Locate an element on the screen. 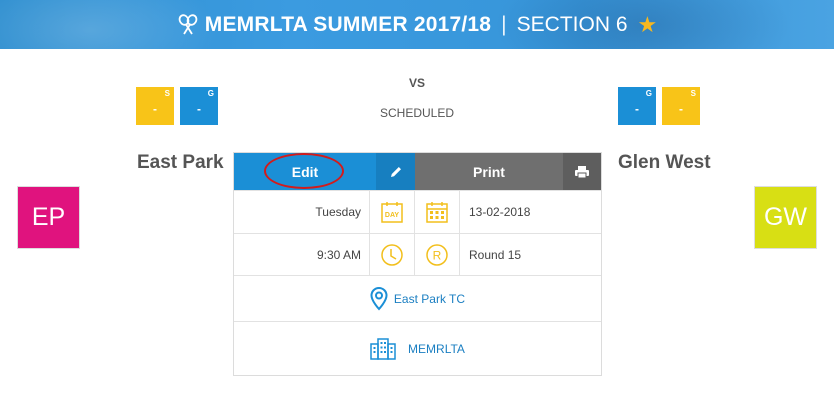  location-pin-icon is located at coordinates (379, 298).